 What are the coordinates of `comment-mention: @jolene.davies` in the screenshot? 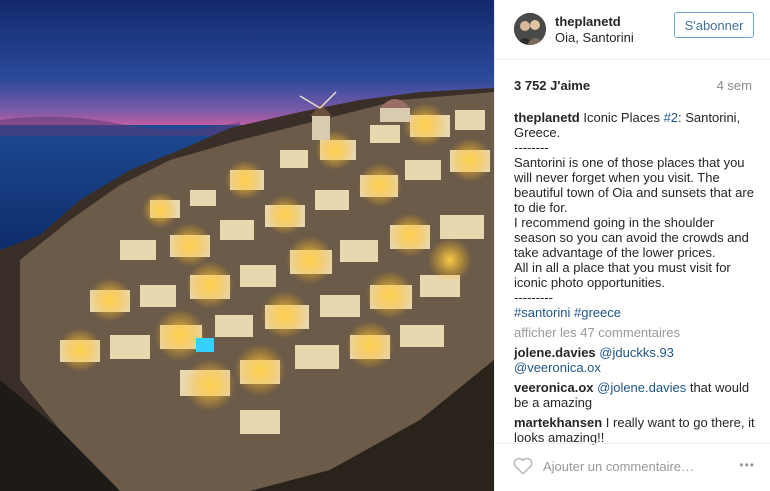 It's located at (641, 387).